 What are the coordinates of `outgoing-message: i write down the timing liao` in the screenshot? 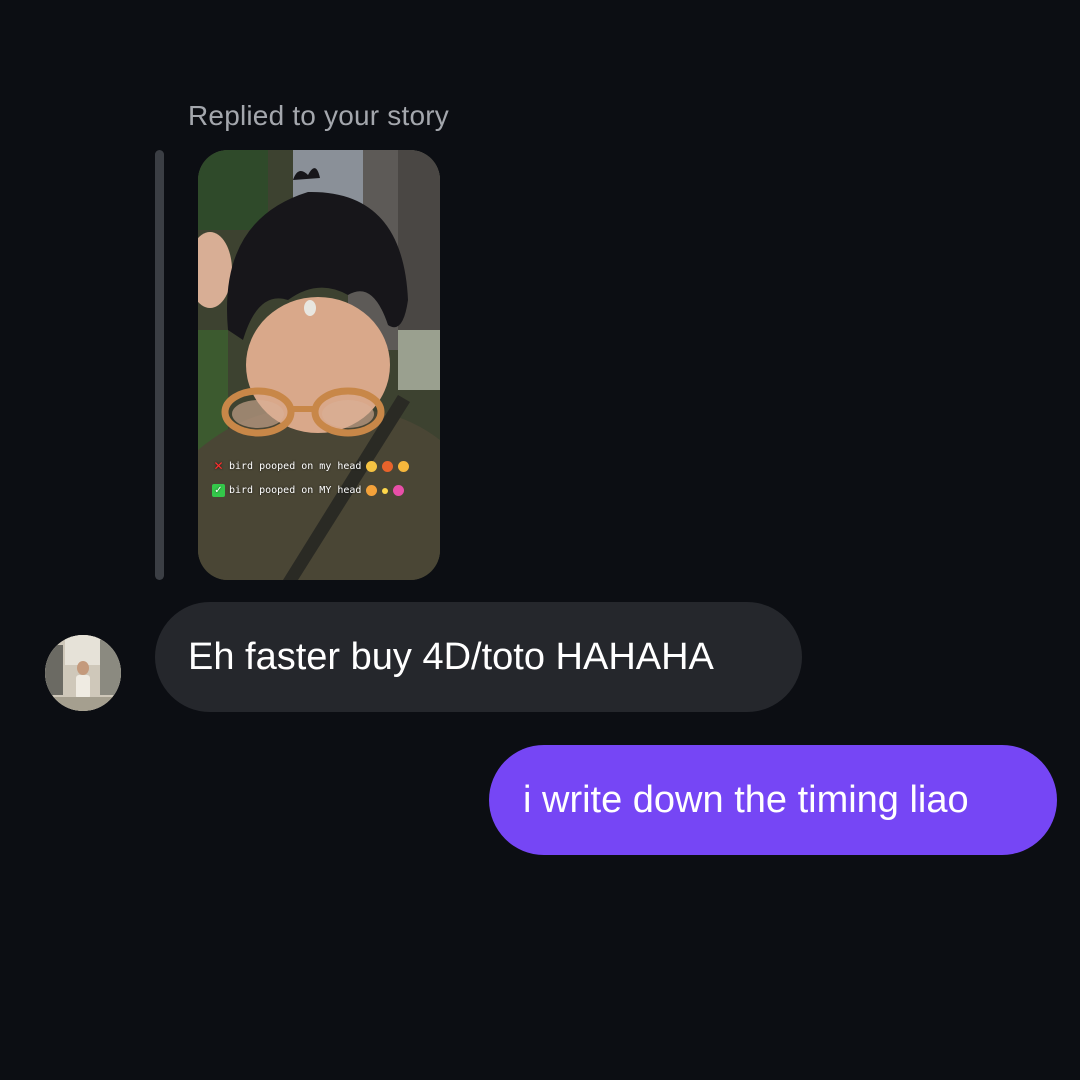 It's located at (773, 800).